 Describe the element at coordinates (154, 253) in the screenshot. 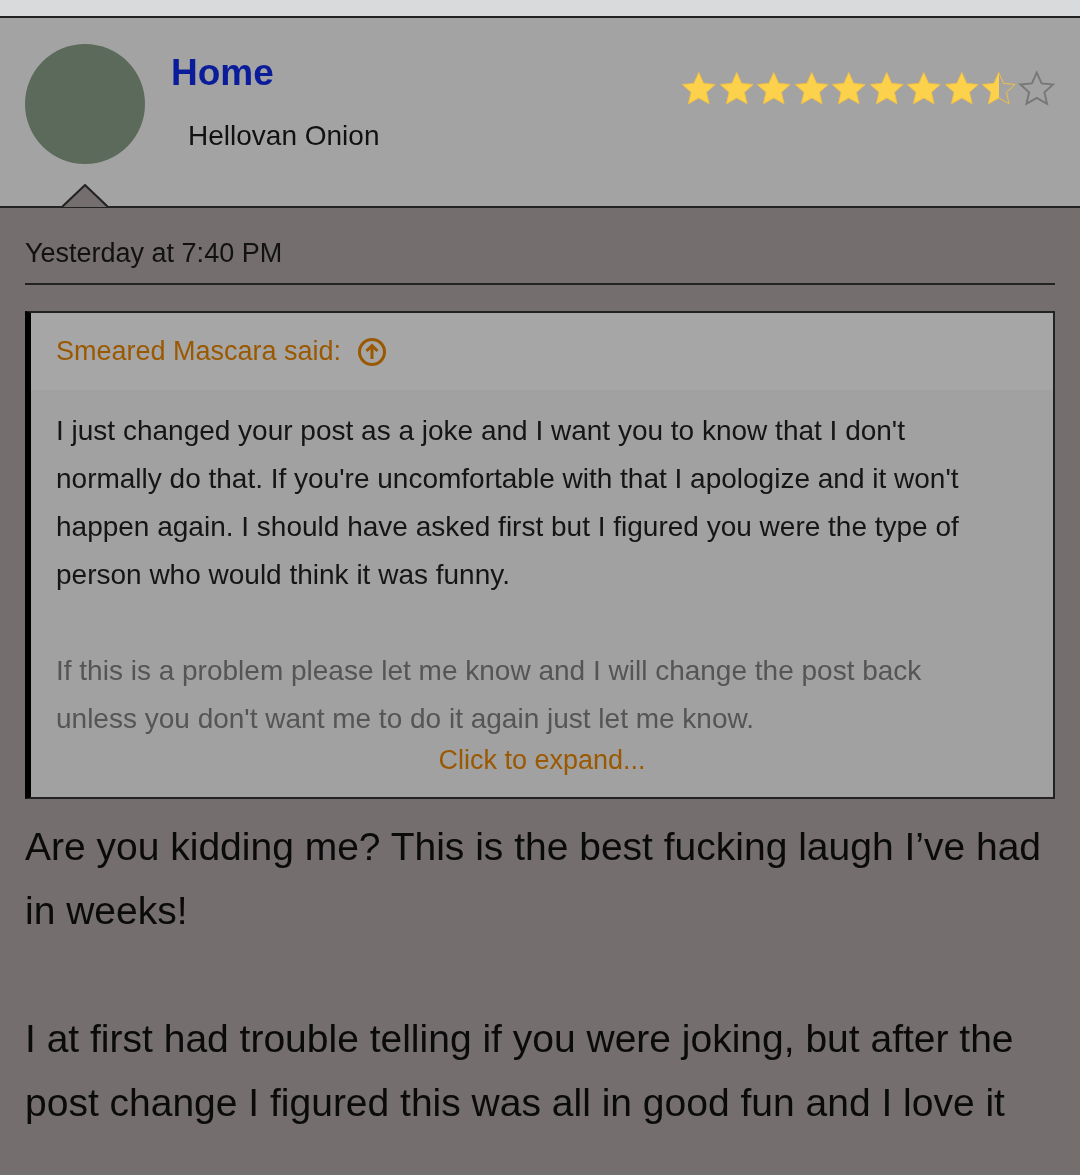

I see `post-timestamp: Yesterday at 7:40 PM` at that location.